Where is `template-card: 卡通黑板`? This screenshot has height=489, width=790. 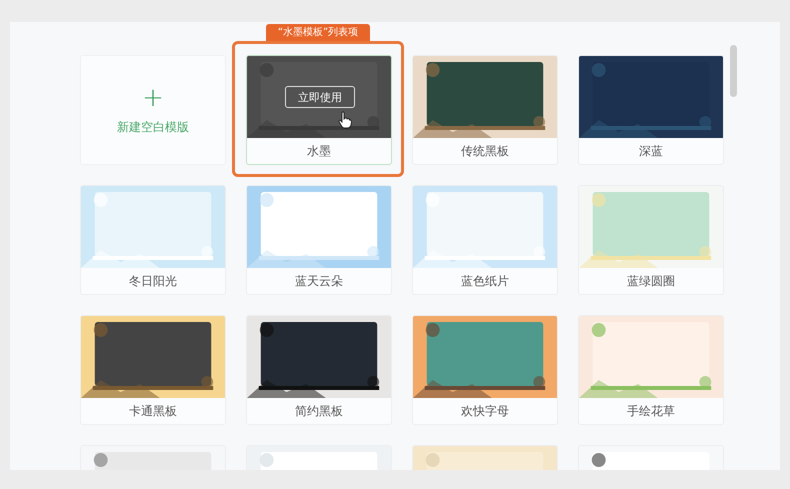 template-card: 卡通黑板 is located at coordinates (153, 370).